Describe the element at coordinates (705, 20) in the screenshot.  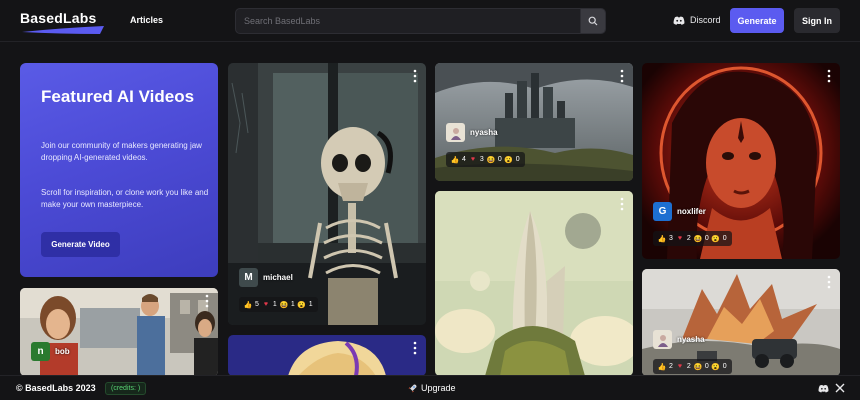
I see `discord-label: Discord` at that location.